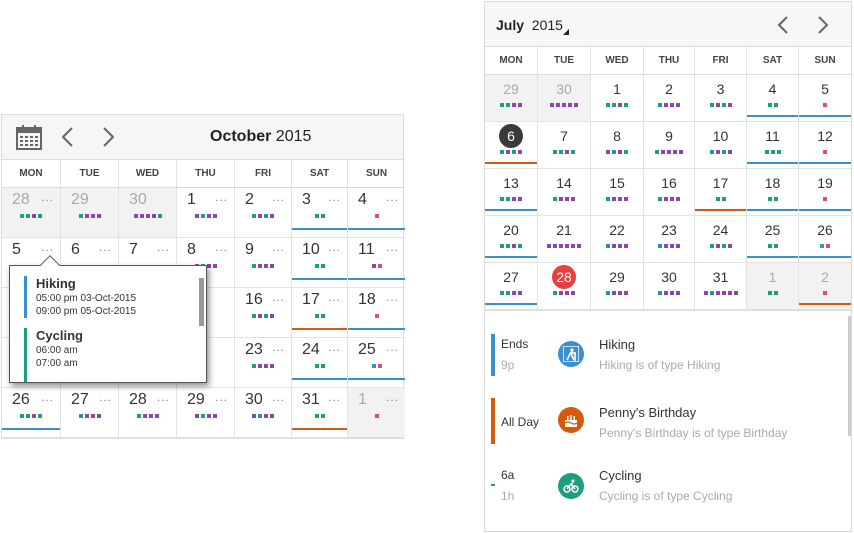  What do you see at coordinates (721, 286) in the screenshot?
I see `day-cell: 31` at bounding box center [721, 286].